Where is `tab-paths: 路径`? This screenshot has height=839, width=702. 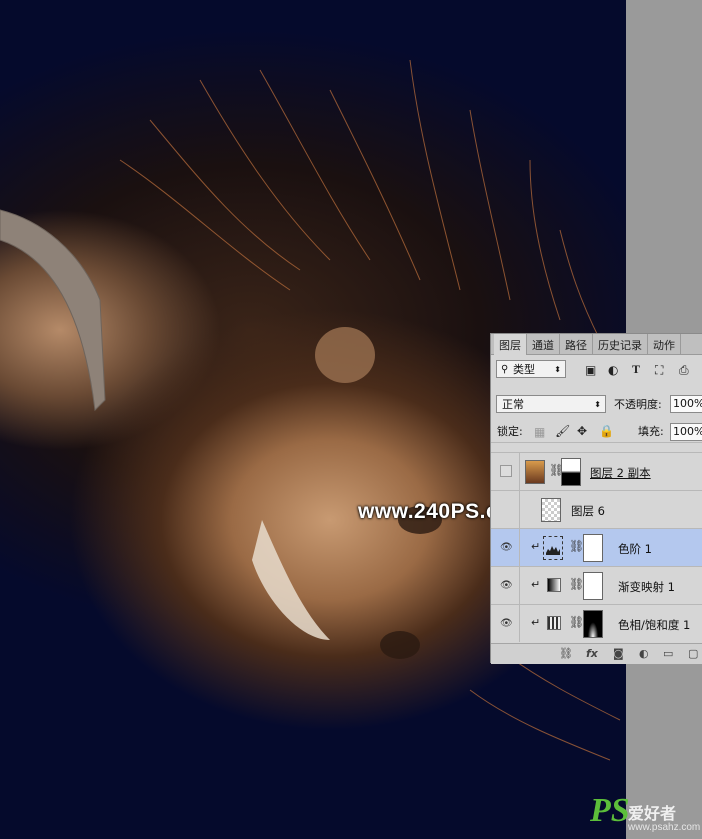
tab-paths: 路径 is located at coordinates (576, 344).